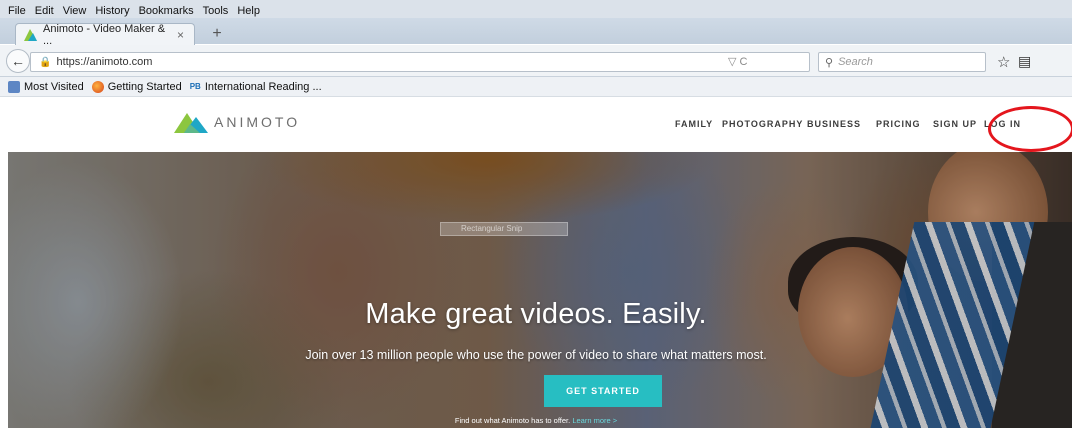 This screenshot has width=1072, height=428. What do you see at coordinates (30, 34) in the screenshot?
I see `animoto-favicon-icon` at bounding box center [30, 34].